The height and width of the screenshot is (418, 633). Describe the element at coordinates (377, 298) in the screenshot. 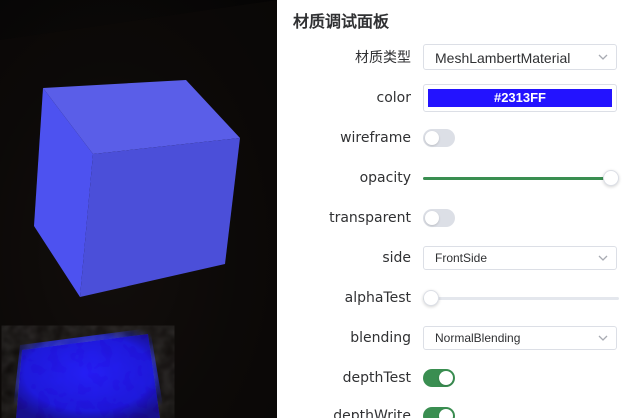

I see `alphatest-label: alphaTest` at that location.